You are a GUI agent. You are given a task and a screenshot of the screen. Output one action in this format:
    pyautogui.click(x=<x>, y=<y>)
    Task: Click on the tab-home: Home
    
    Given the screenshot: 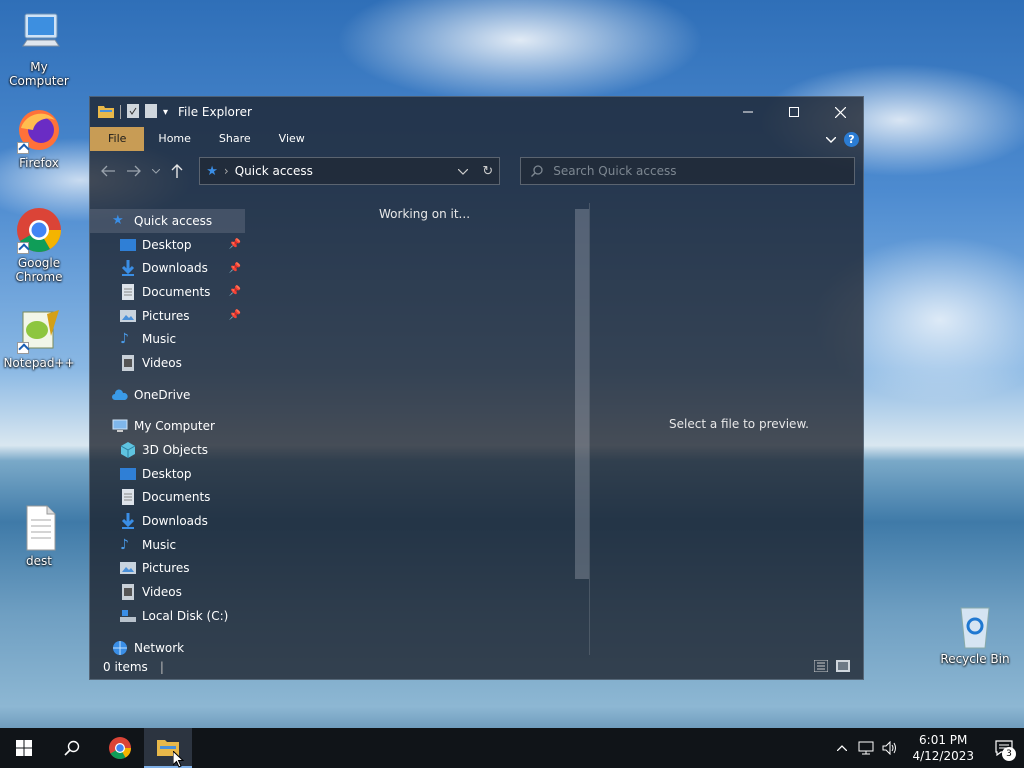 What is the action you would take?
    pyautogui.click(x=174, y=139)
    